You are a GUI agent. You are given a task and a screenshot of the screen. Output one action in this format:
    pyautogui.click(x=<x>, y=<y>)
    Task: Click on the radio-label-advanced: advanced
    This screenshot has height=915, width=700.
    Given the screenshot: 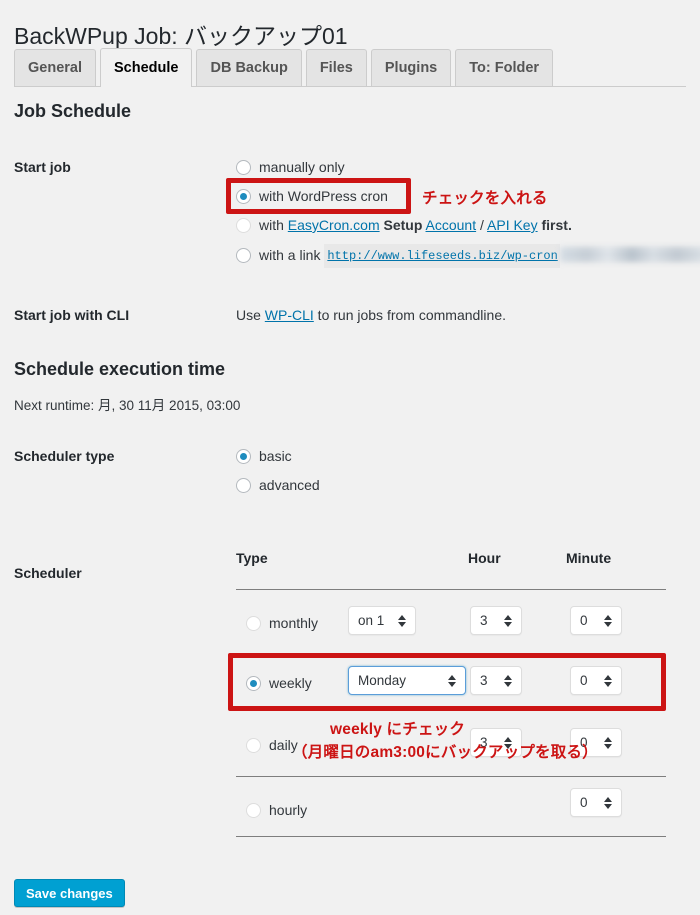 What is the action you would take?
    pyautogui.click(x=289, y=485)
    